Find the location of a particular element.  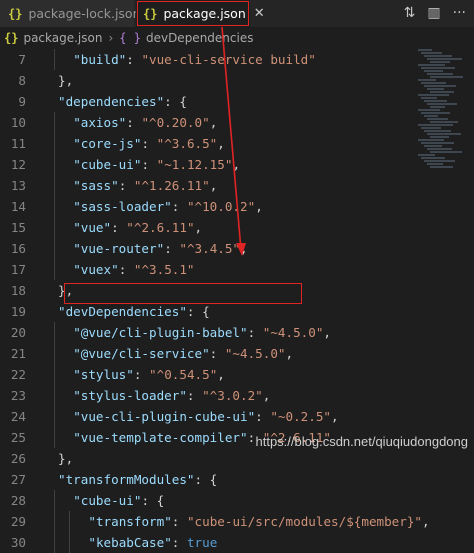

code-line: 28 "cube-ui": { is located at coordinates (237, 500).